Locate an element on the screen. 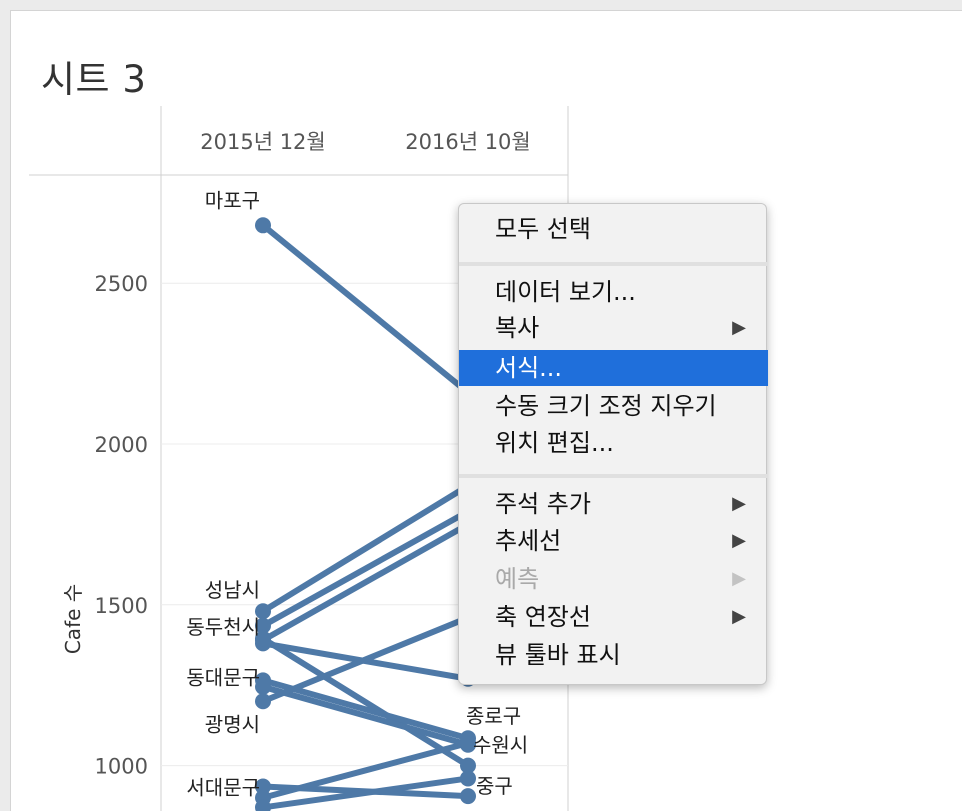  menu-item-label: 복사 is located at coordinates (517, 328).